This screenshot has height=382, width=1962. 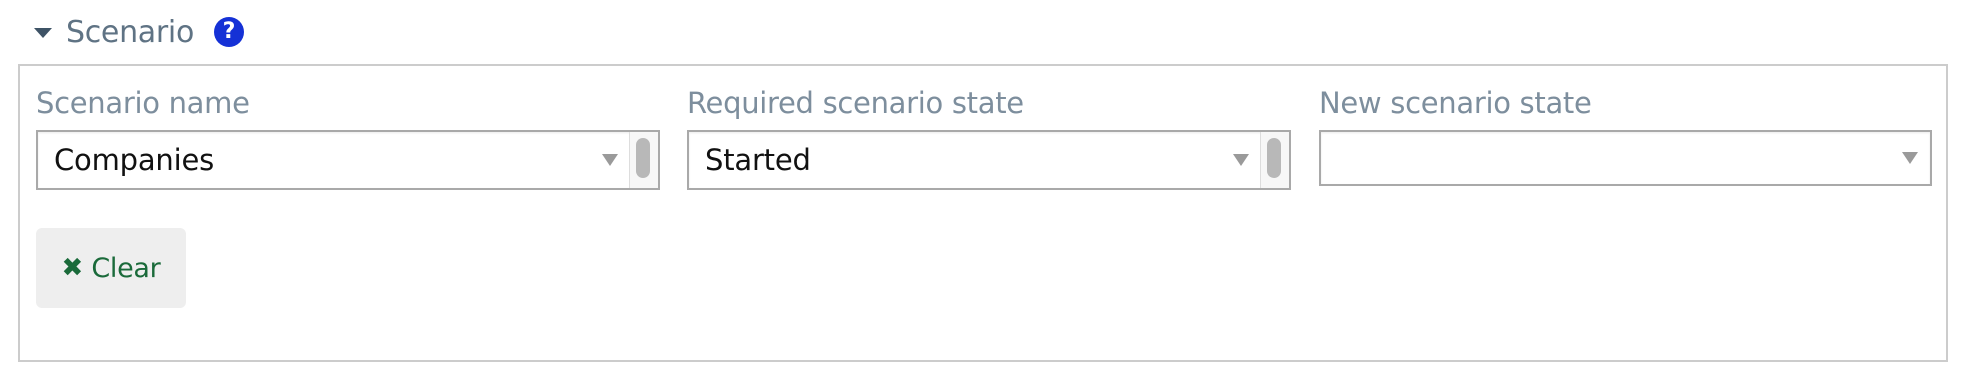 I want to click on required-state-label: Required scenario state, so click(x=855, y=103).